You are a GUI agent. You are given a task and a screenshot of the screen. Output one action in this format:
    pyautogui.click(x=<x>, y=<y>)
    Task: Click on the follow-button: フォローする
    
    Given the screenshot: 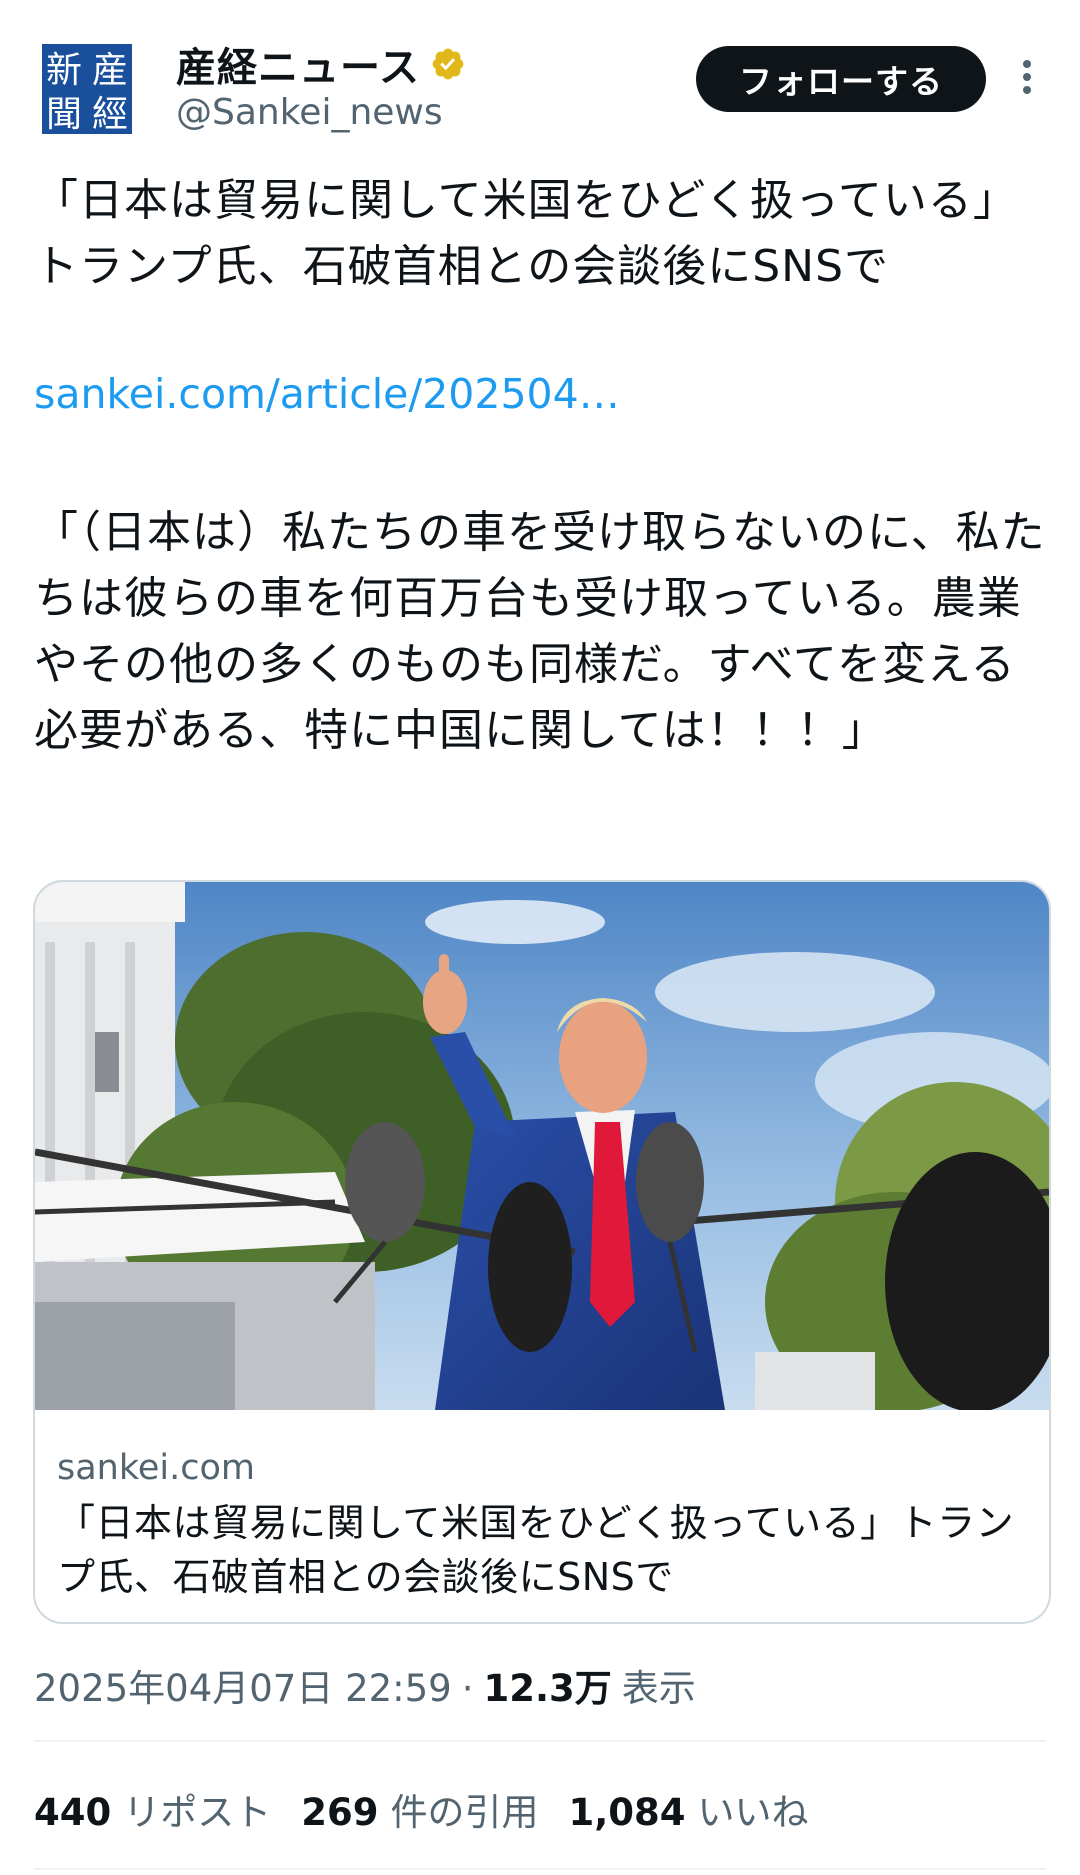 What is the action you would take?
    pyautogui.click(x=841, y=79)
    